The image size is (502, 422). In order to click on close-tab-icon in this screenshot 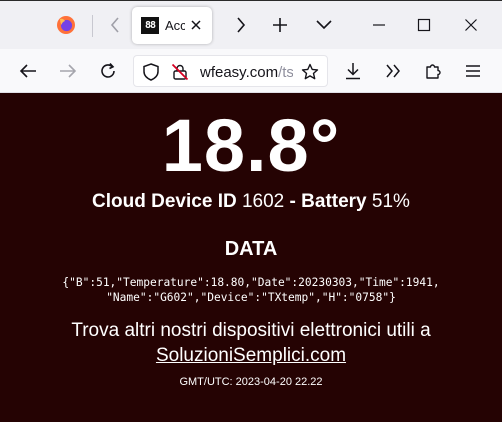, I will do `click(196, 25)`.